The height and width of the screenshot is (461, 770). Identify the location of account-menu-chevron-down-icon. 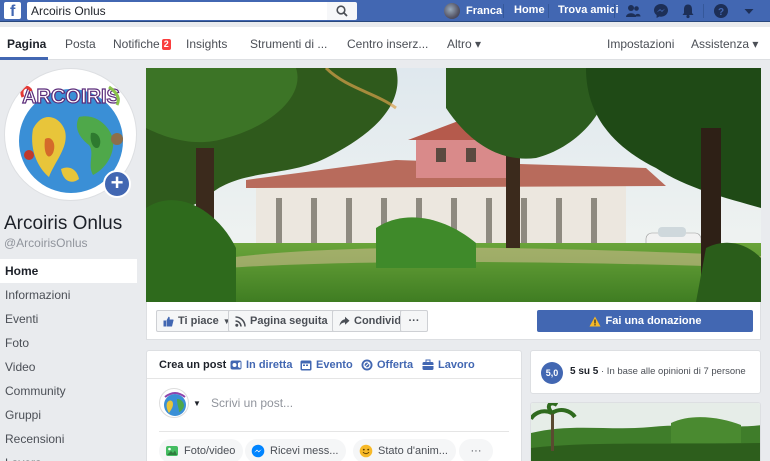
(749, 11).